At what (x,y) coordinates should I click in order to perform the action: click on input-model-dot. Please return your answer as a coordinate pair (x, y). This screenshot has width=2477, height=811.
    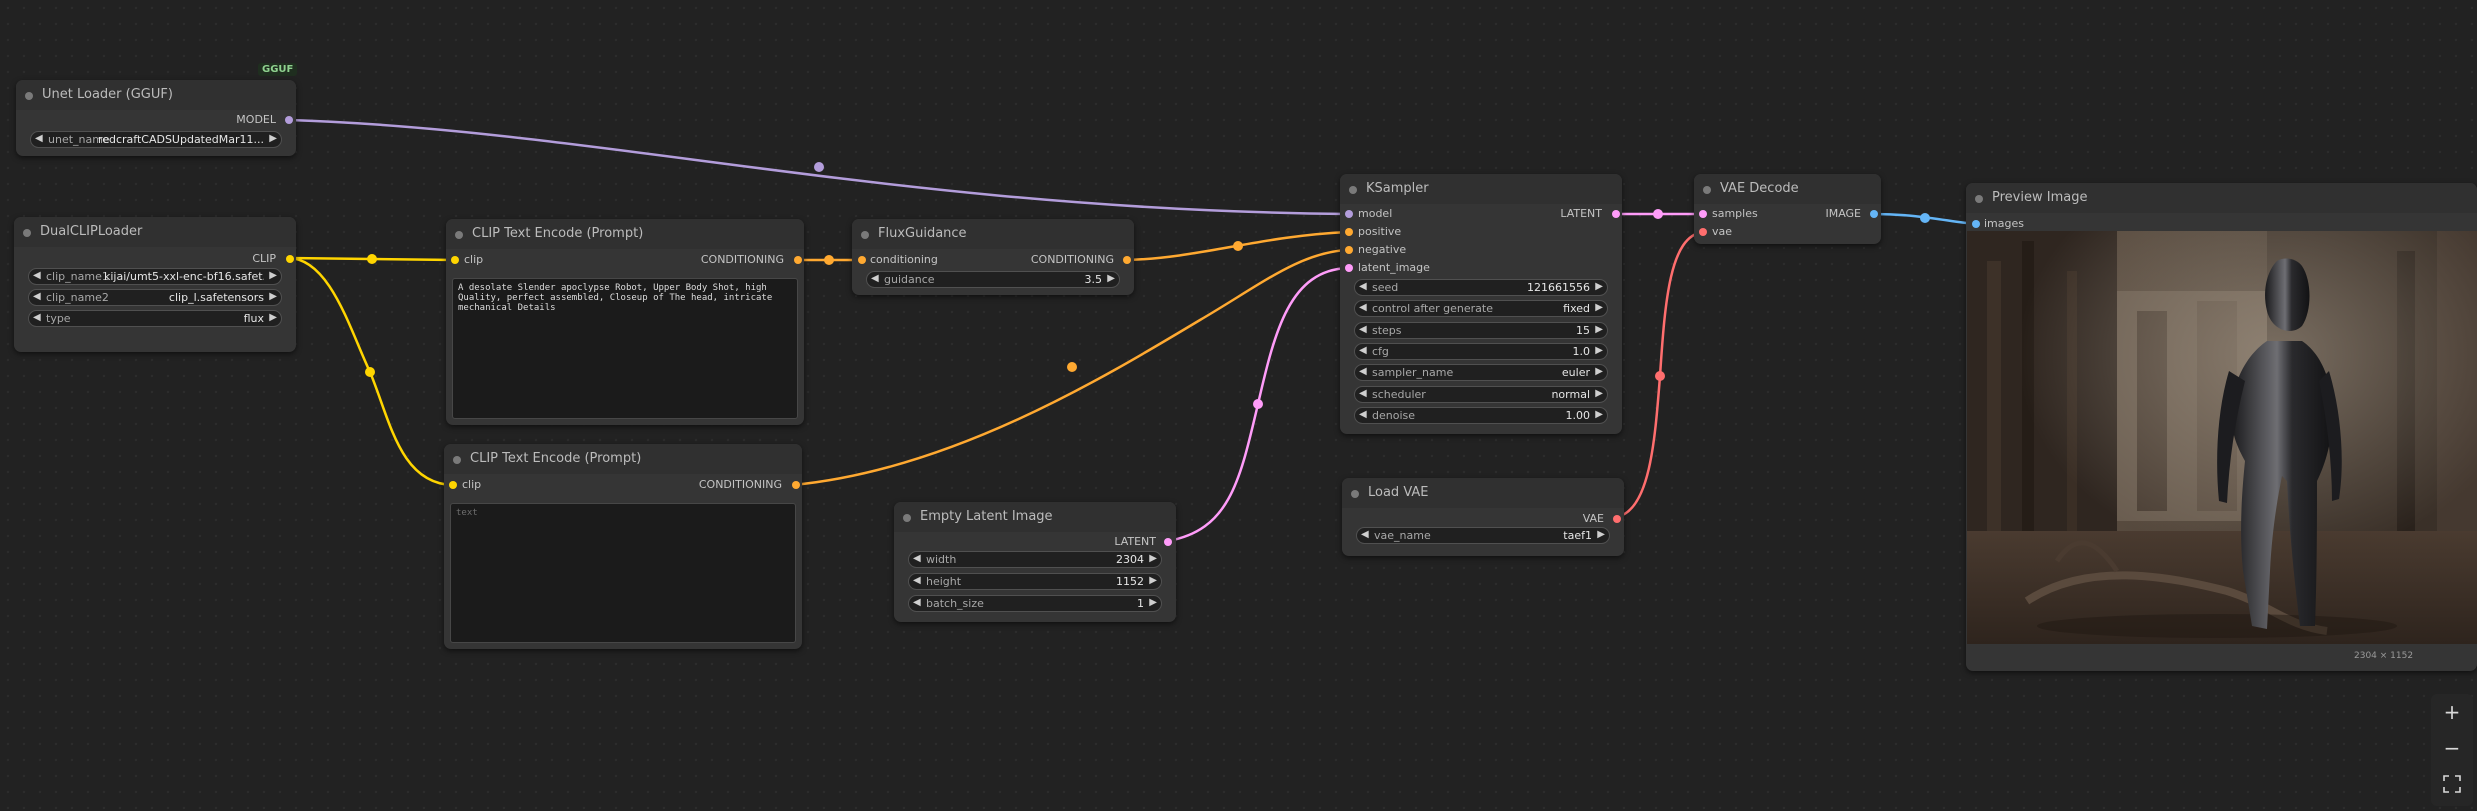
    Looking at the image, I should click on (1349, 214).